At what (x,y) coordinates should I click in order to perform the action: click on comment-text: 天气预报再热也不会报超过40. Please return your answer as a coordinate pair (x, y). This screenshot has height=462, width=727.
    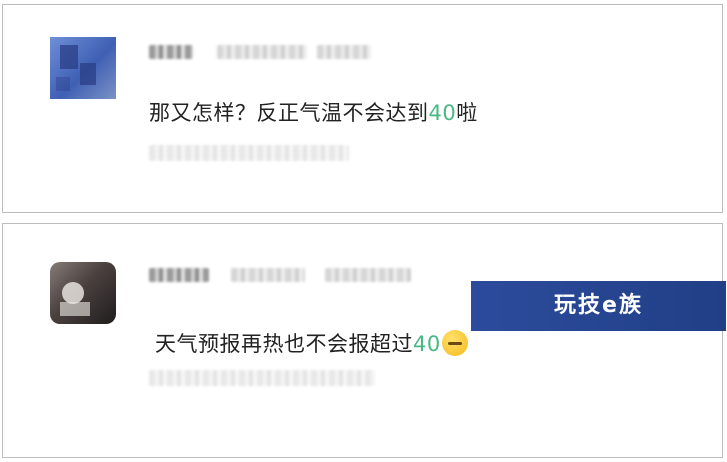
    Looking at the image, I should click on (311, 343).